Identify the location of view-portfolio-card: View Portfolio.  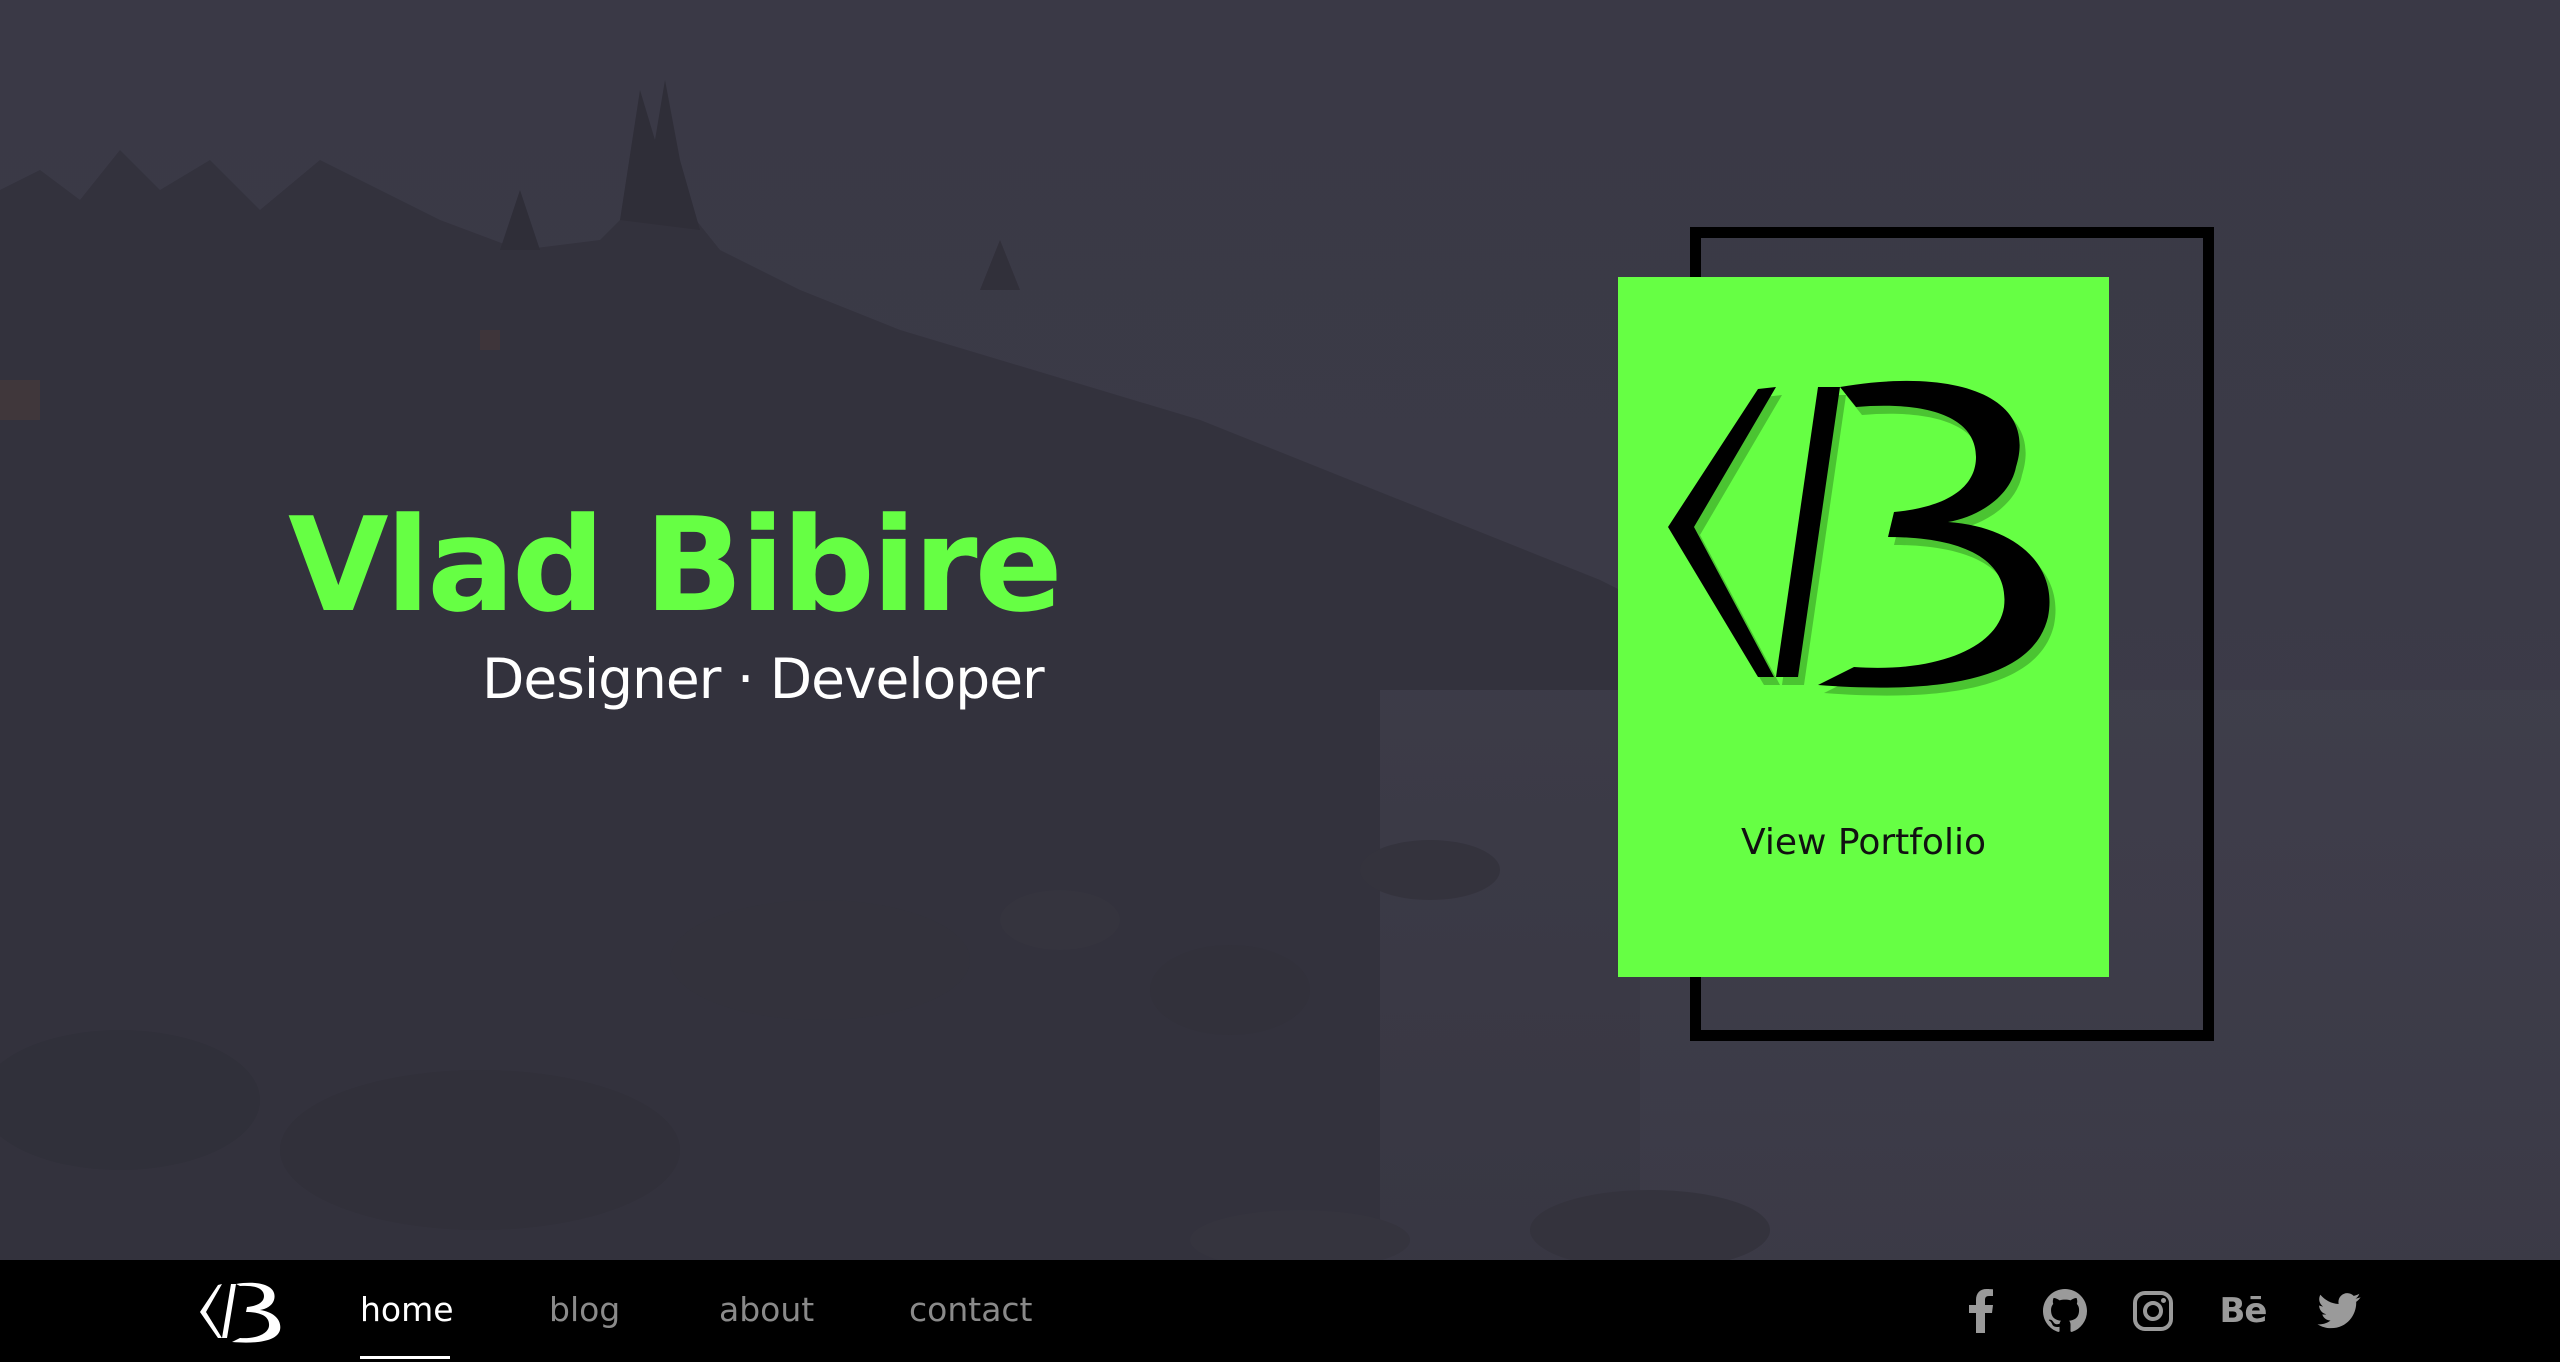
(1863, 627).